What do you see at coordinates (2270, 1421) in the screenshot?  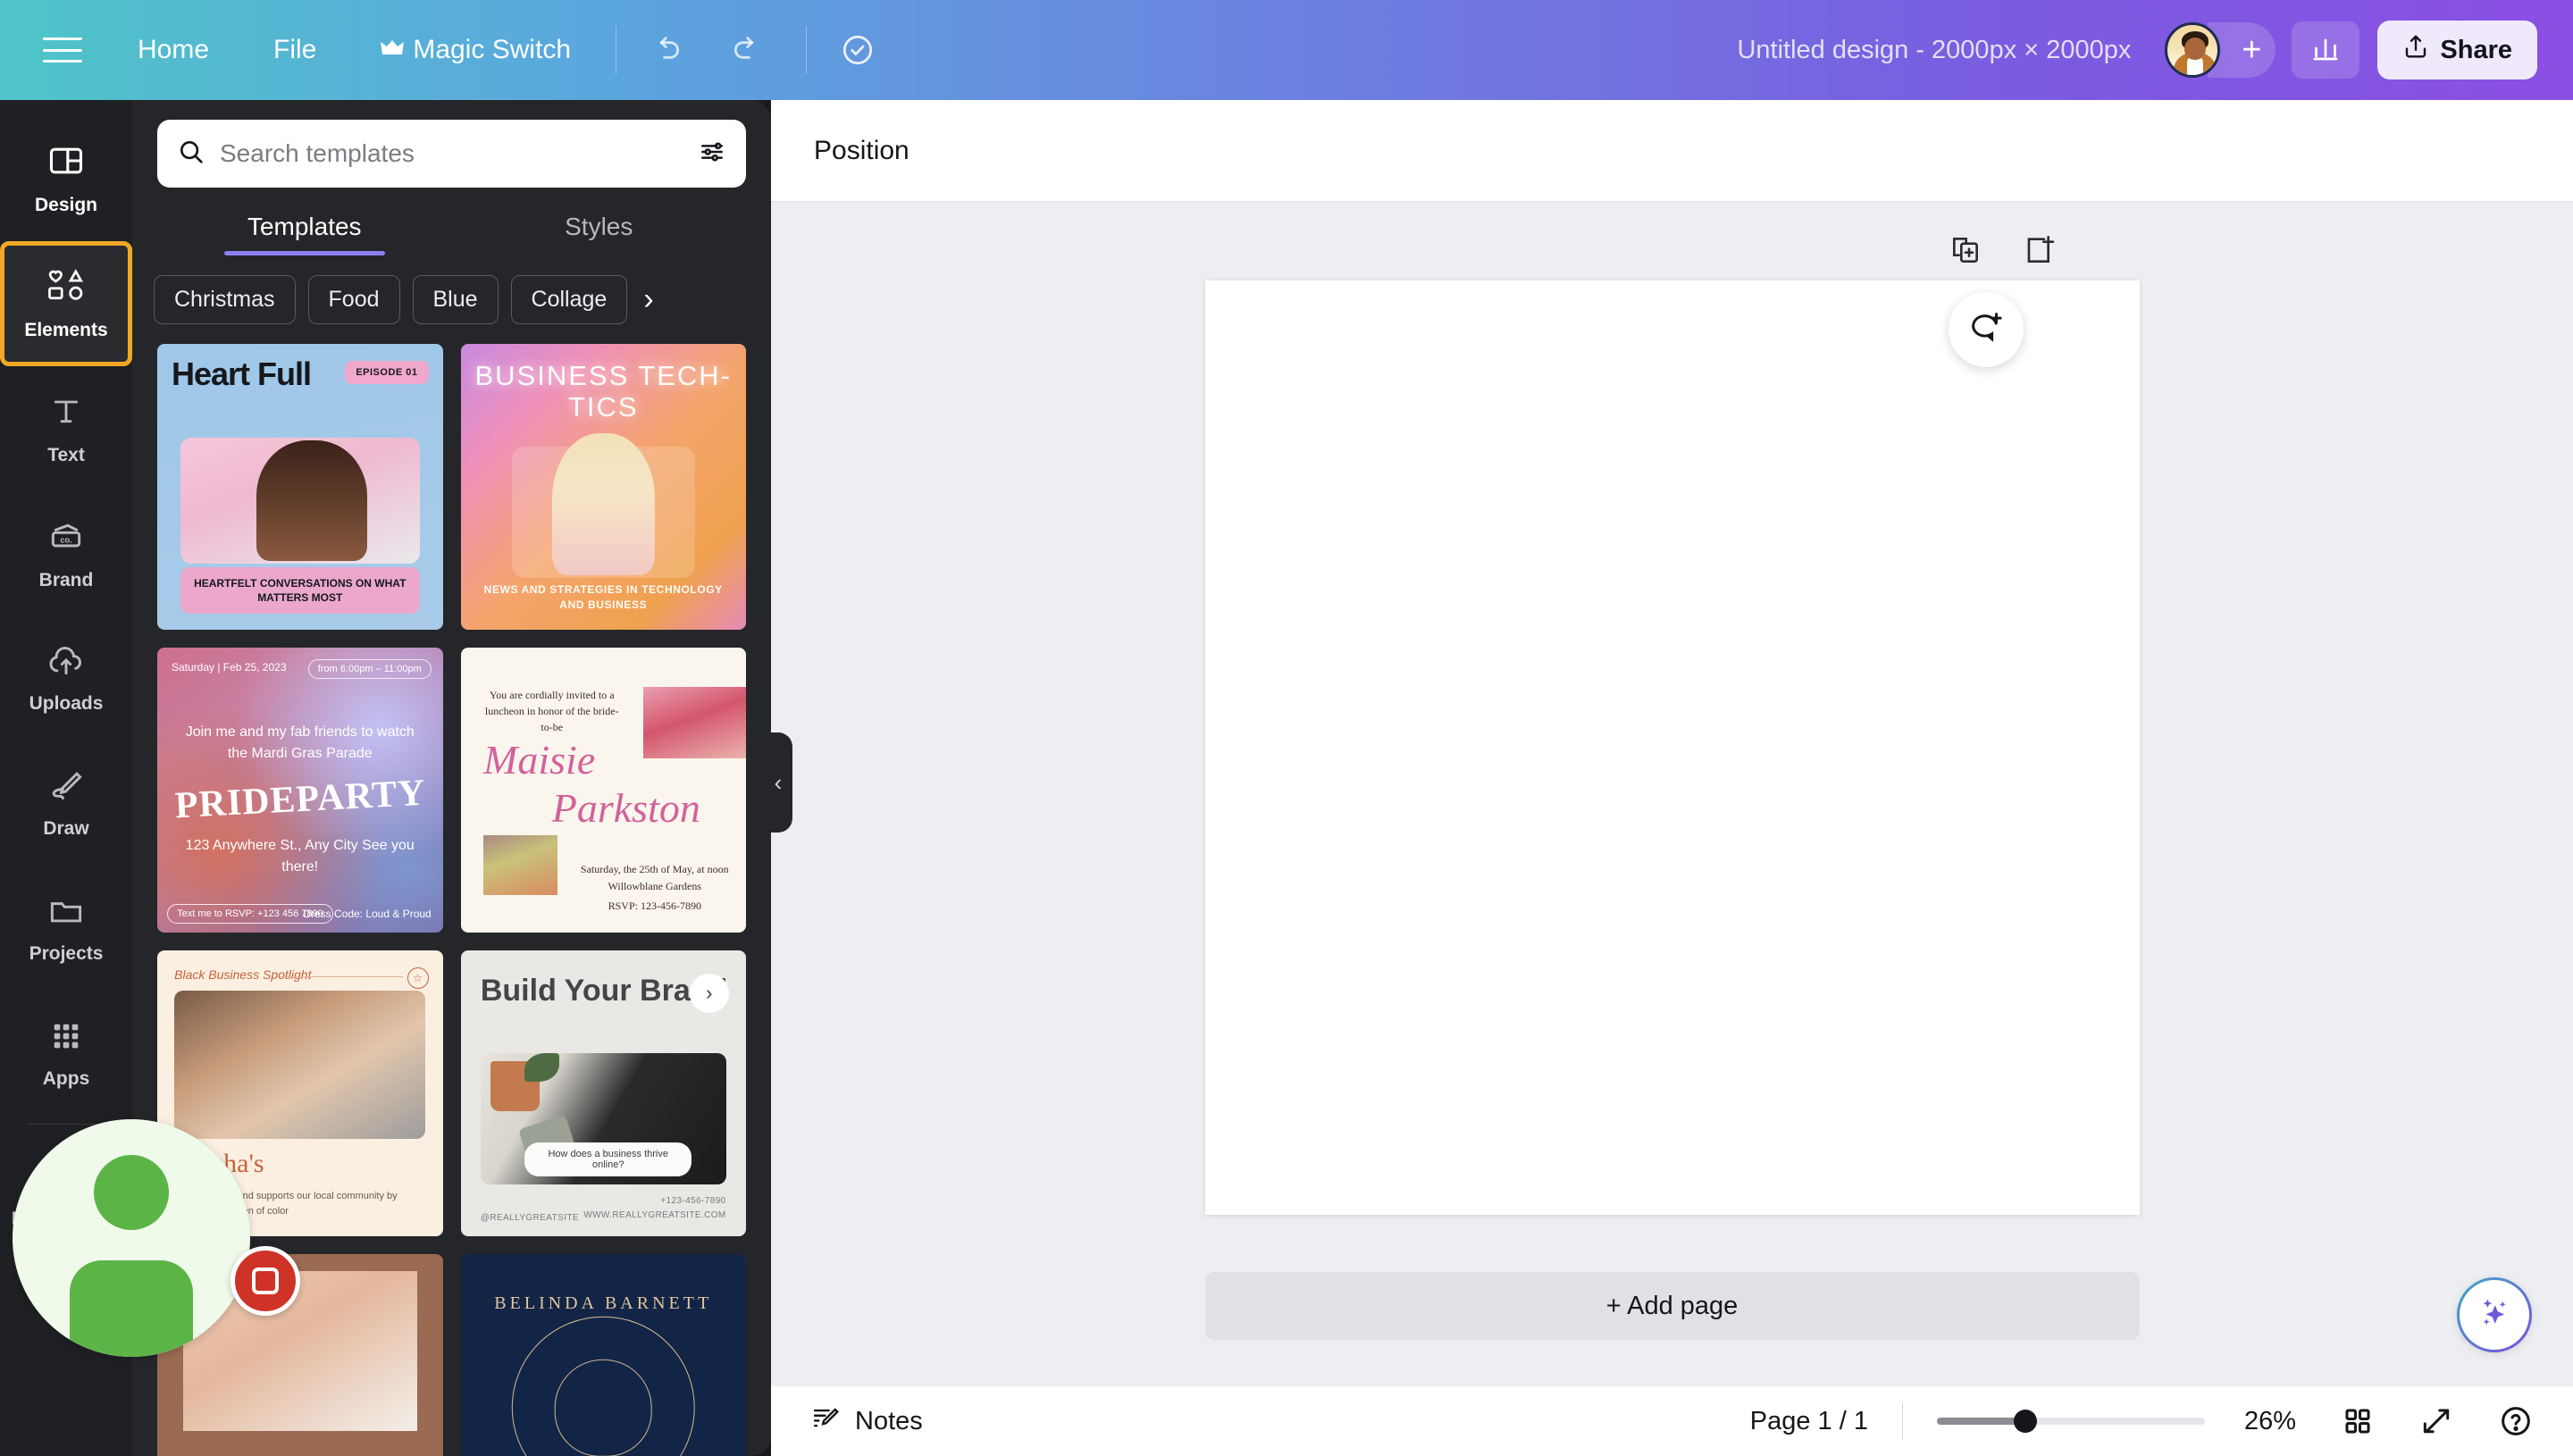 I see `zoom-level: 26%` at bounding box center [2270, 1421].